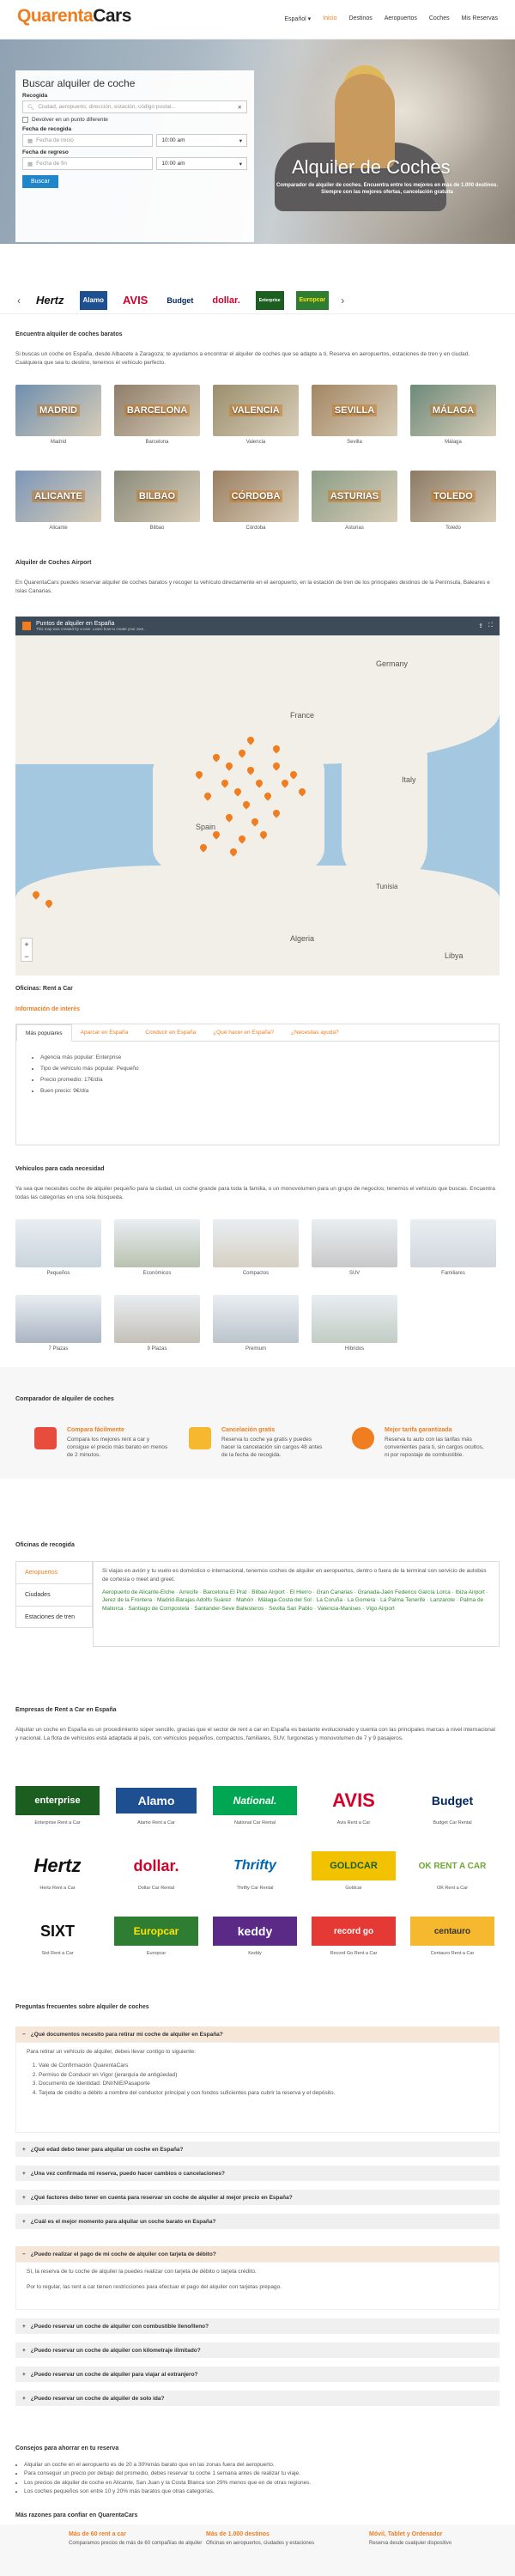 The width and height of the screenshot is (515, 2576). What do you see at coordinates (256, 410) in the screenshot?
I see `city-tile-3: VALENCIA` at bounding box center [256, 410].